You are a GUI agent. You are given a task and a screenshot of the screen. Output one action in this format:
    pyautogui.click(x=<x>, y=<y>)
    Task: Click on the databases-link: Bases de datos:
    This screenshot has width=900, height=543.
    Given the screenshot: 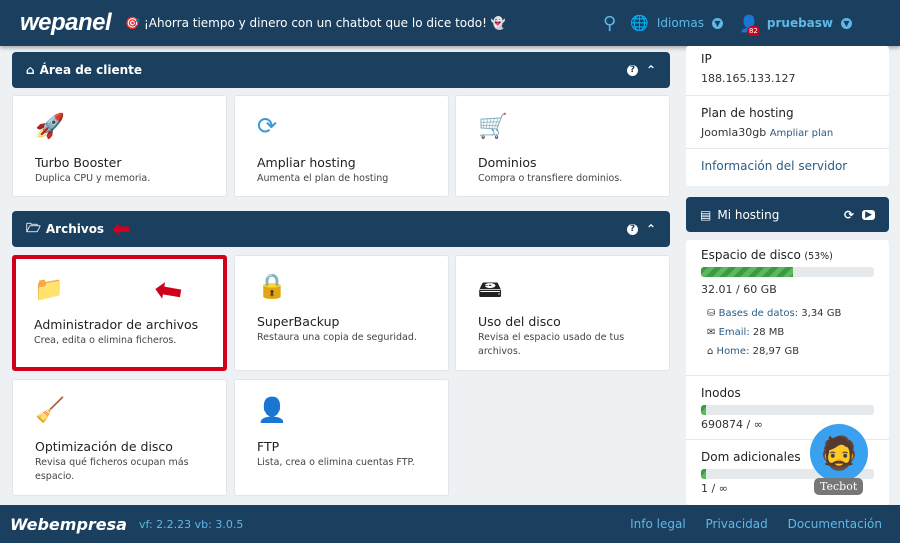 What is the action you would take?
    pyautogui.click(x=759, y=313)
    